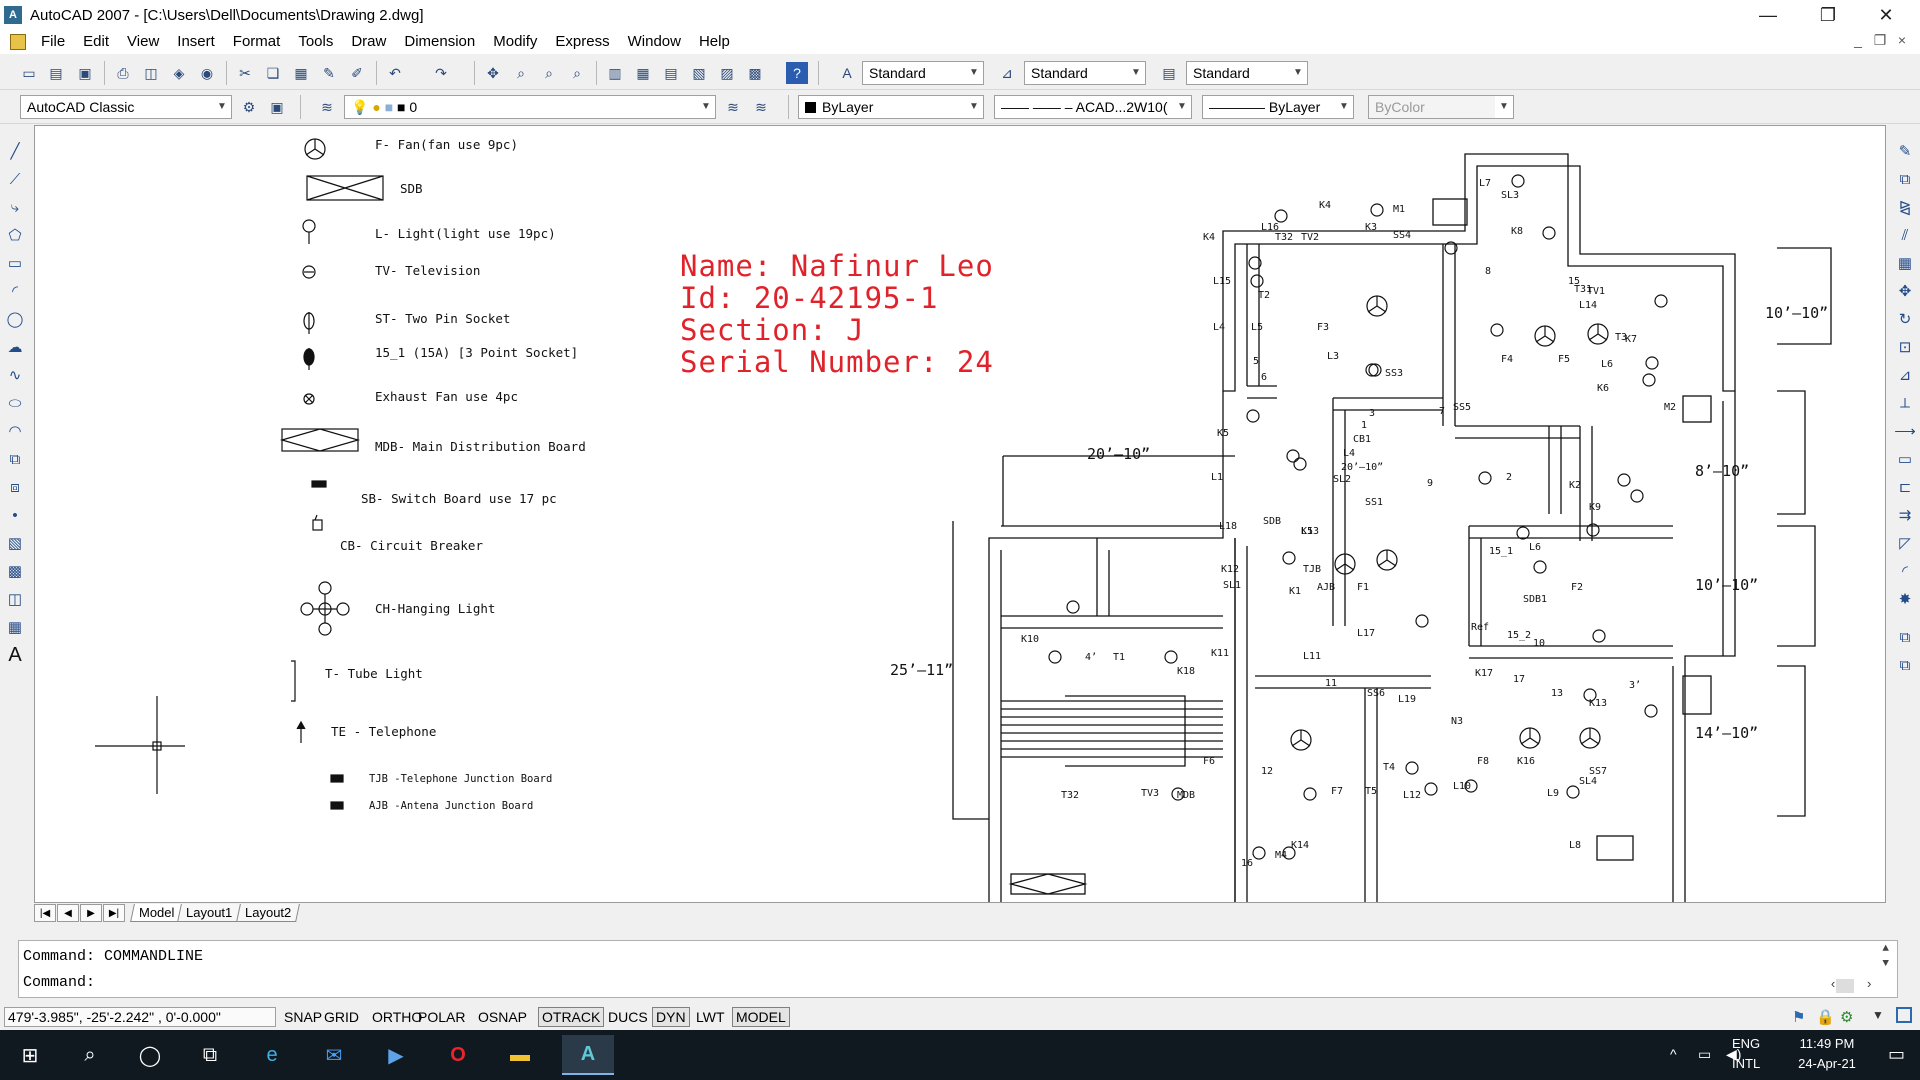 The height and width of the screenshot is (1080, 1920). Describe the element at coordinates (1905, 665) in the screenshot. I see `draworder-back-icon: ⧉` at that location.